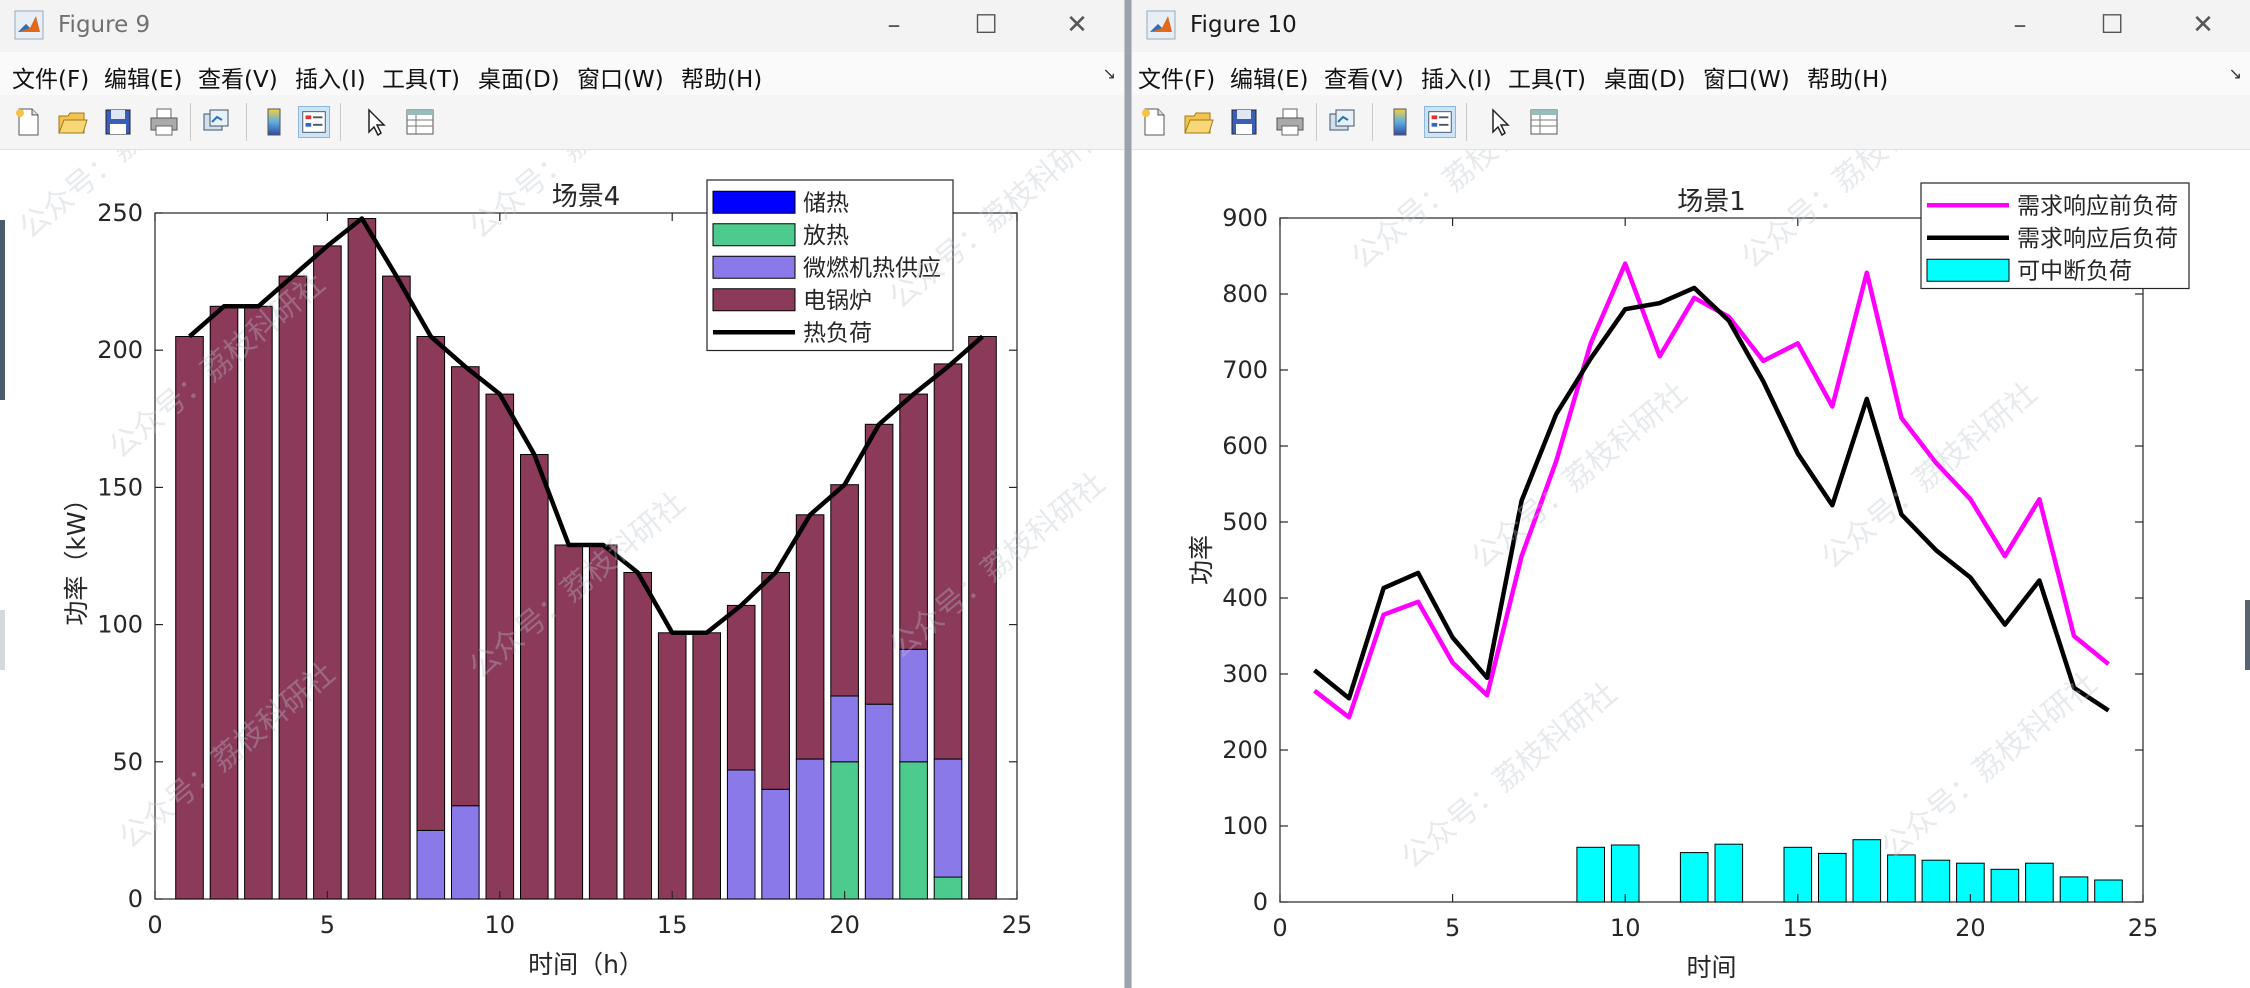  Describe the element at coordinates (1245, 218) in the screenshot. I see `y-tick-label: 900` at that location.